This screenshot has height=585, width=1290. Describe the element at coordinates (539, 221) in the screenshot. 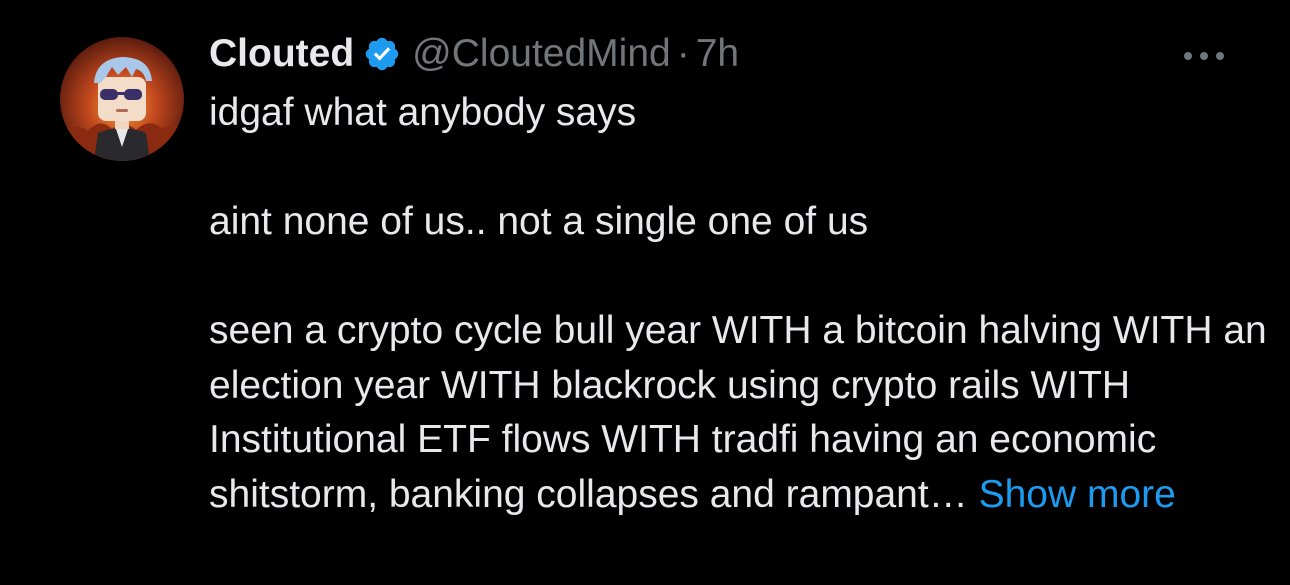

I see `tweet-text-line-2: aint none of us.. not a single one of us` at that location.